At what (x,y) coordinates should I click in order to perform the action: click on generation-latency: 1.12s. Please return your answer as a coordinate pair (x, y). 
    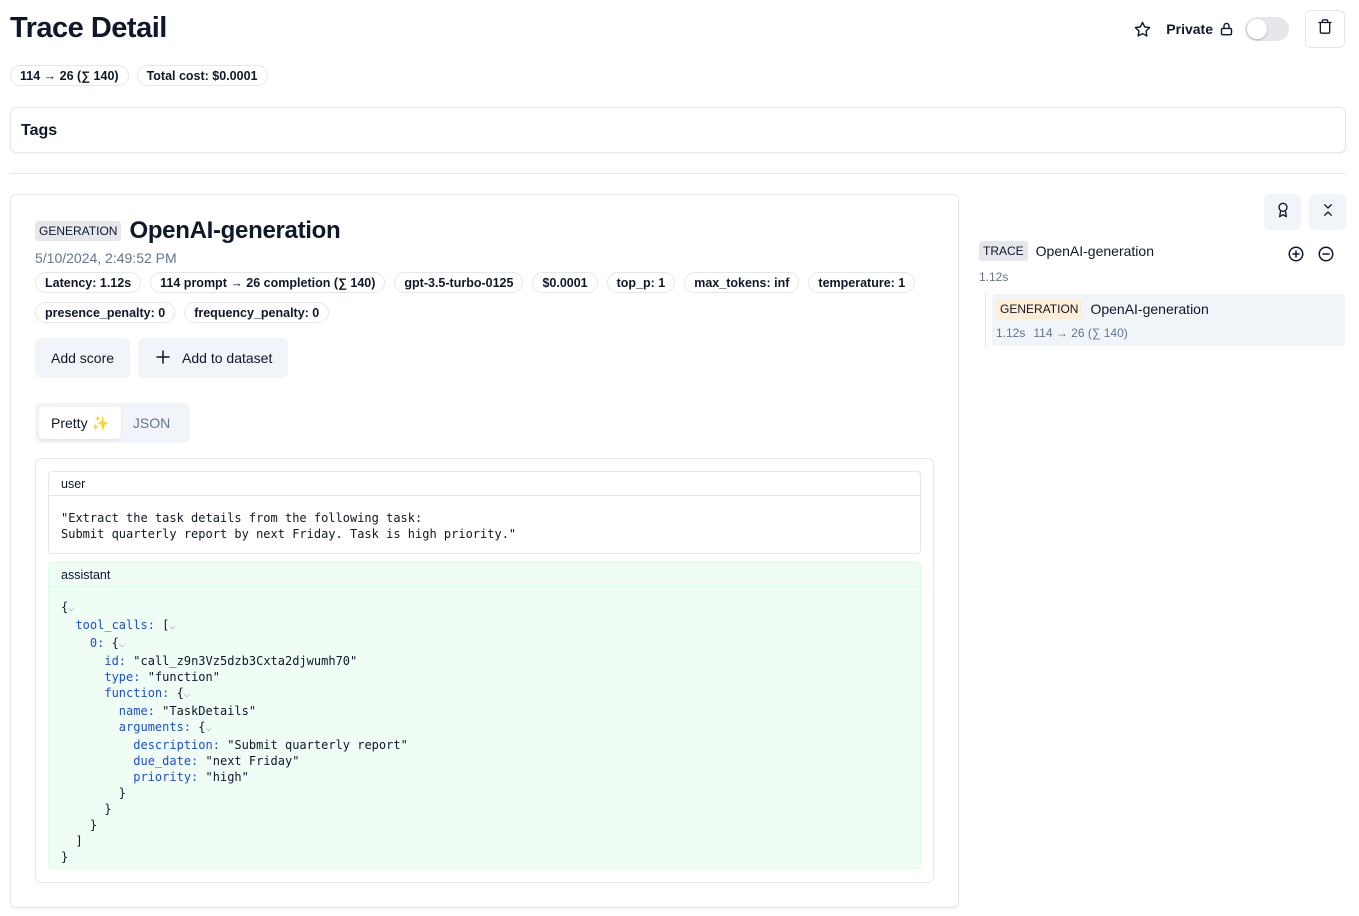
    Looking at the image, I should click on (1011, 333).